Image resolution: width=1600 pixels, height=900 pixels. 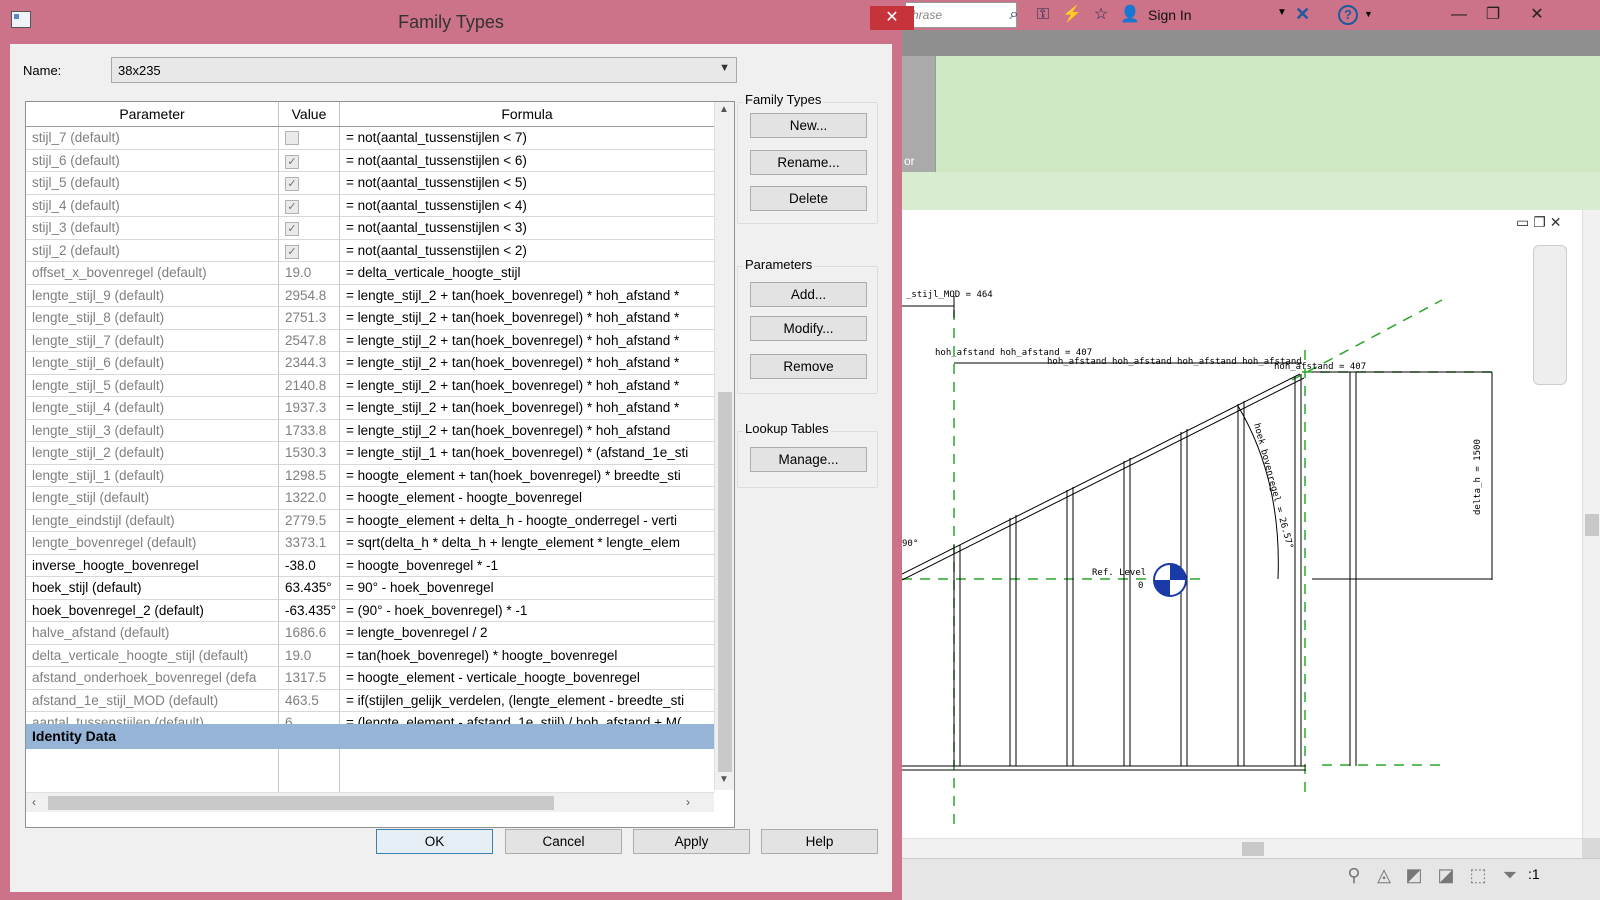 I want to click on parameter-formula-cell: = not(aantal_tussenstijlen < 4), so click(x=527, y=206).